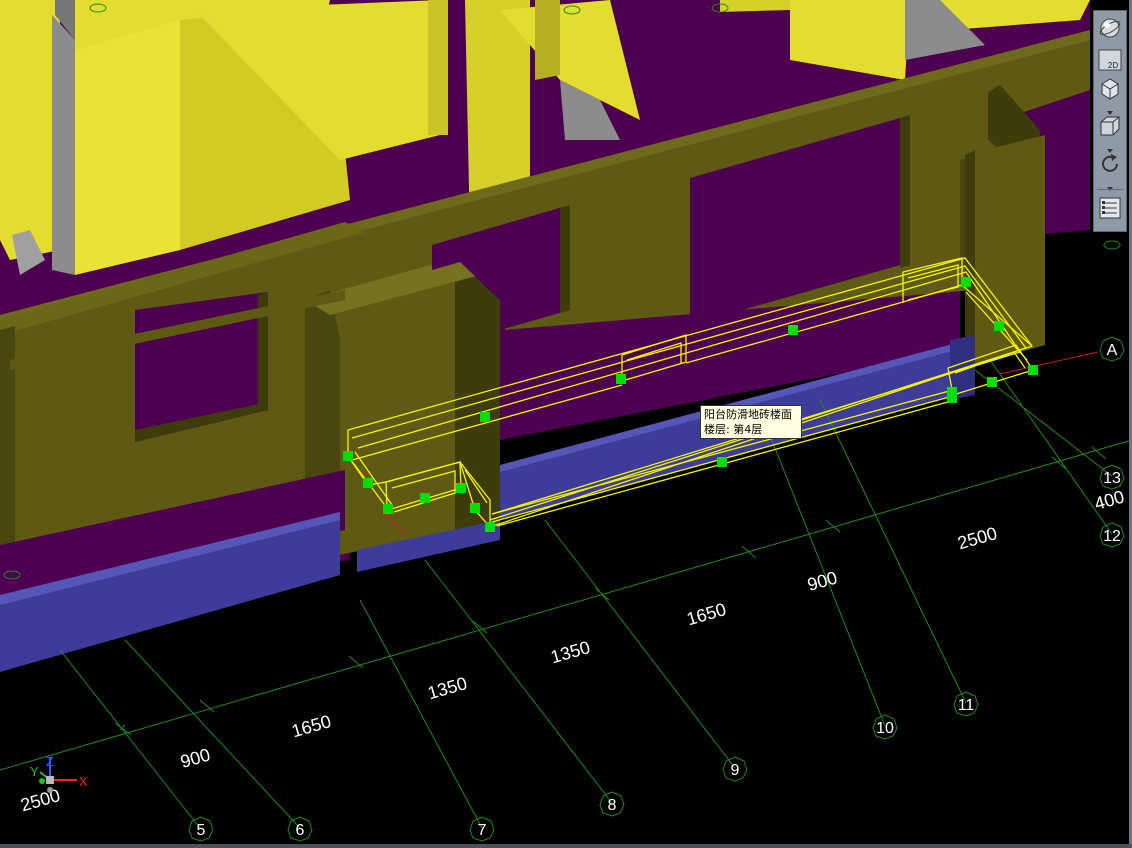  What do you see at coordinates (735, 770) in the screenshot?
I see `svg-text: 9` at bounding box center [735, 770].